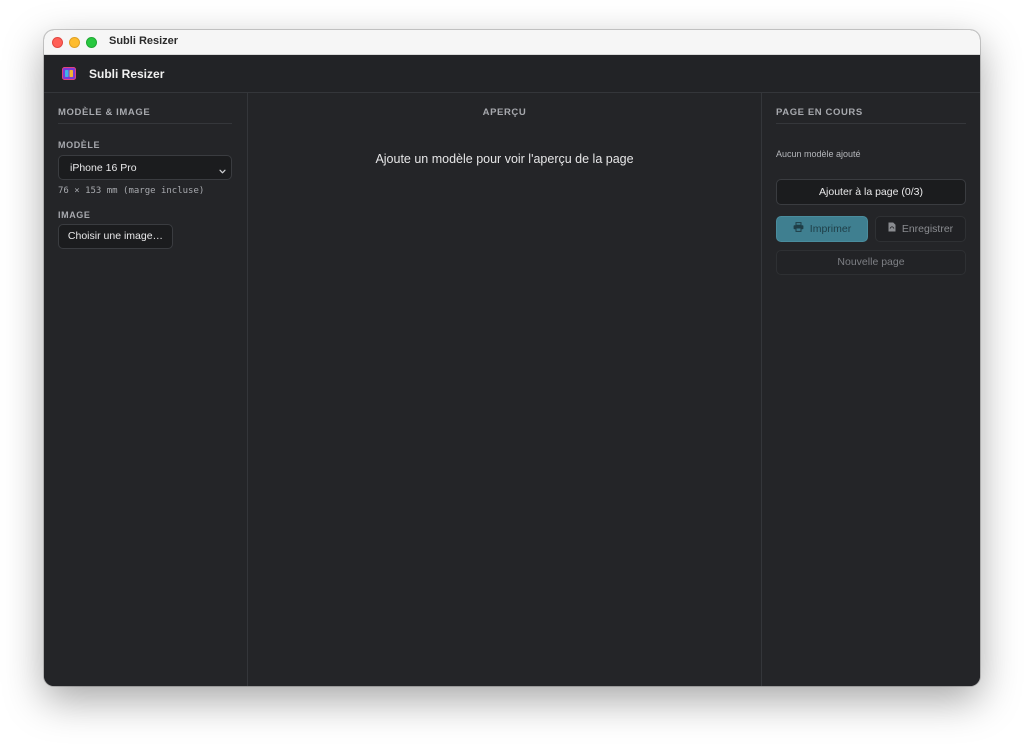 This screenshot has width=1024, height=745. I want to click on title-bar: Subli Resizer, so click(512, 42).